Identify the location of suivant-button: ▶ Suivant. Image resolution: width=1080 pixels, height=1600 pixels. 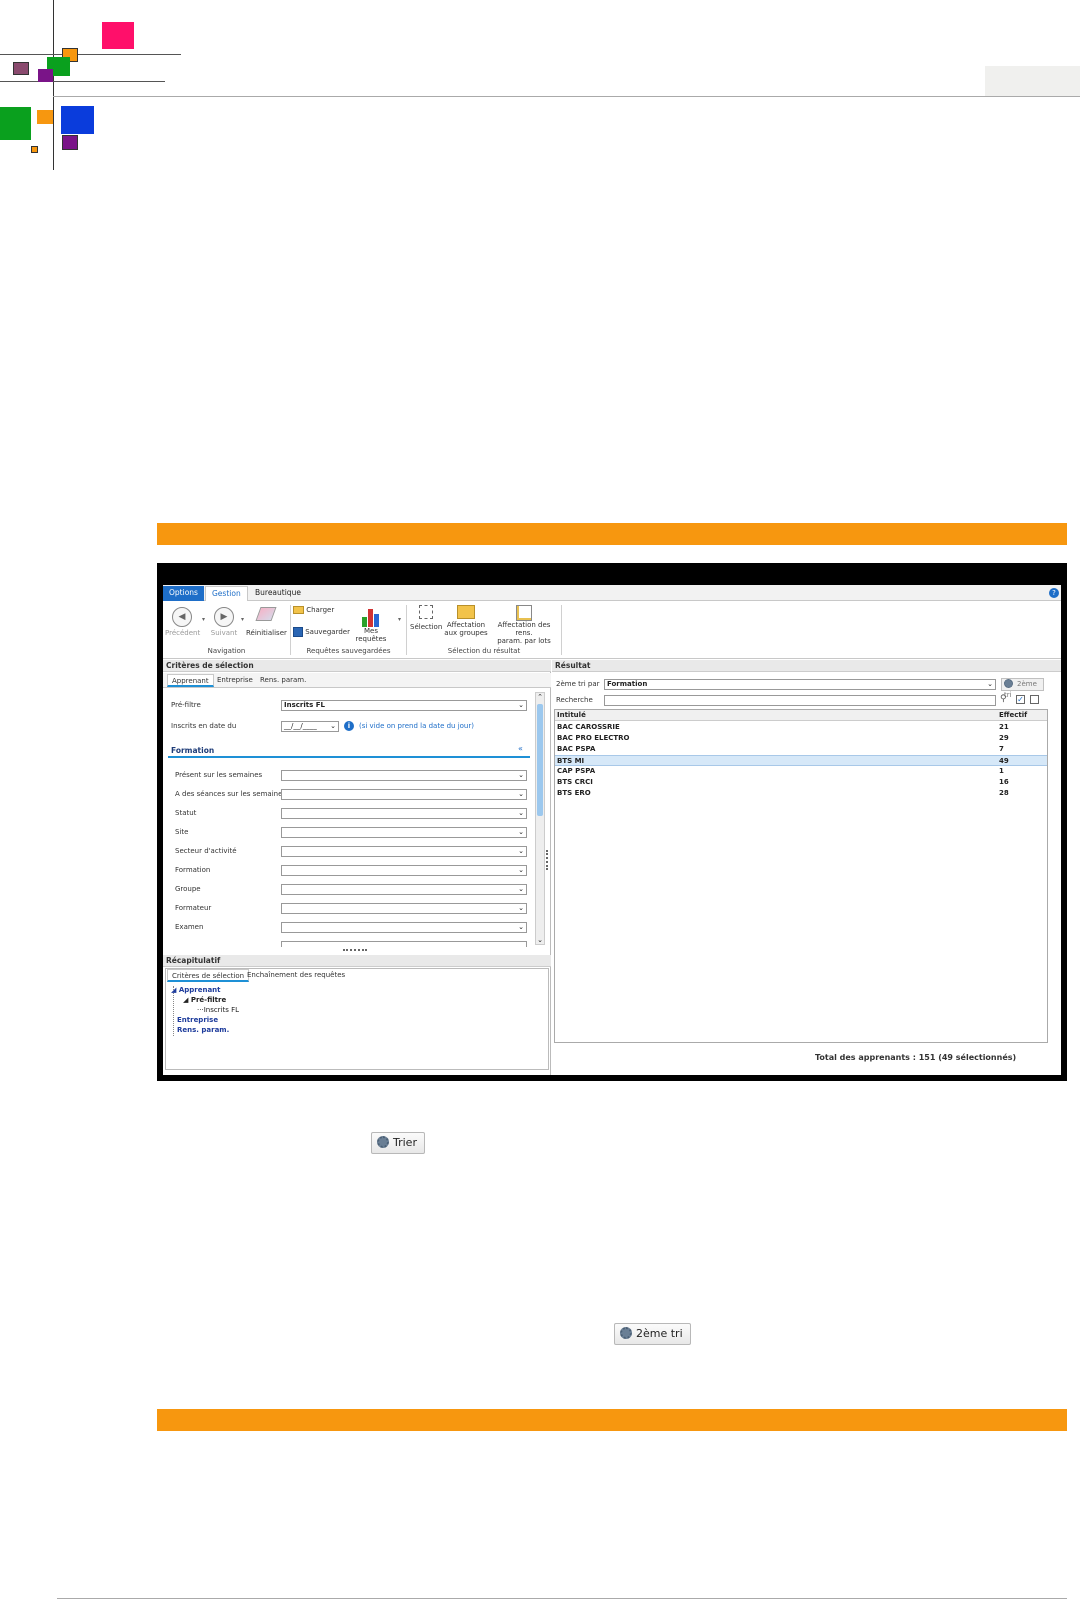
(224, 622).